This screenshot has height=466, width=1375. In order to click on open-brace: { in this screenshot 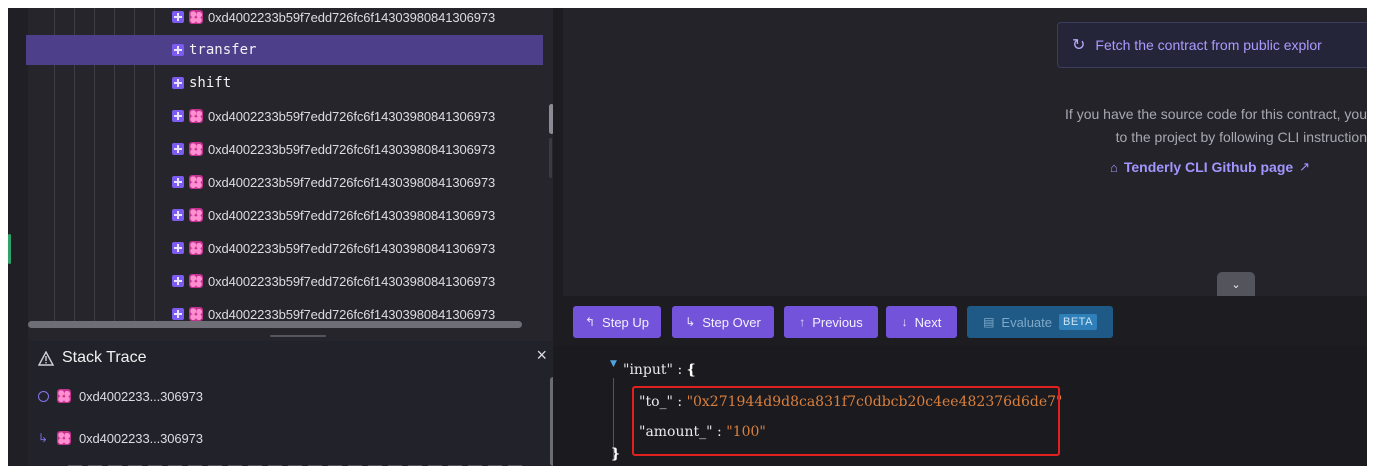, I will do `click(691, 370)`.